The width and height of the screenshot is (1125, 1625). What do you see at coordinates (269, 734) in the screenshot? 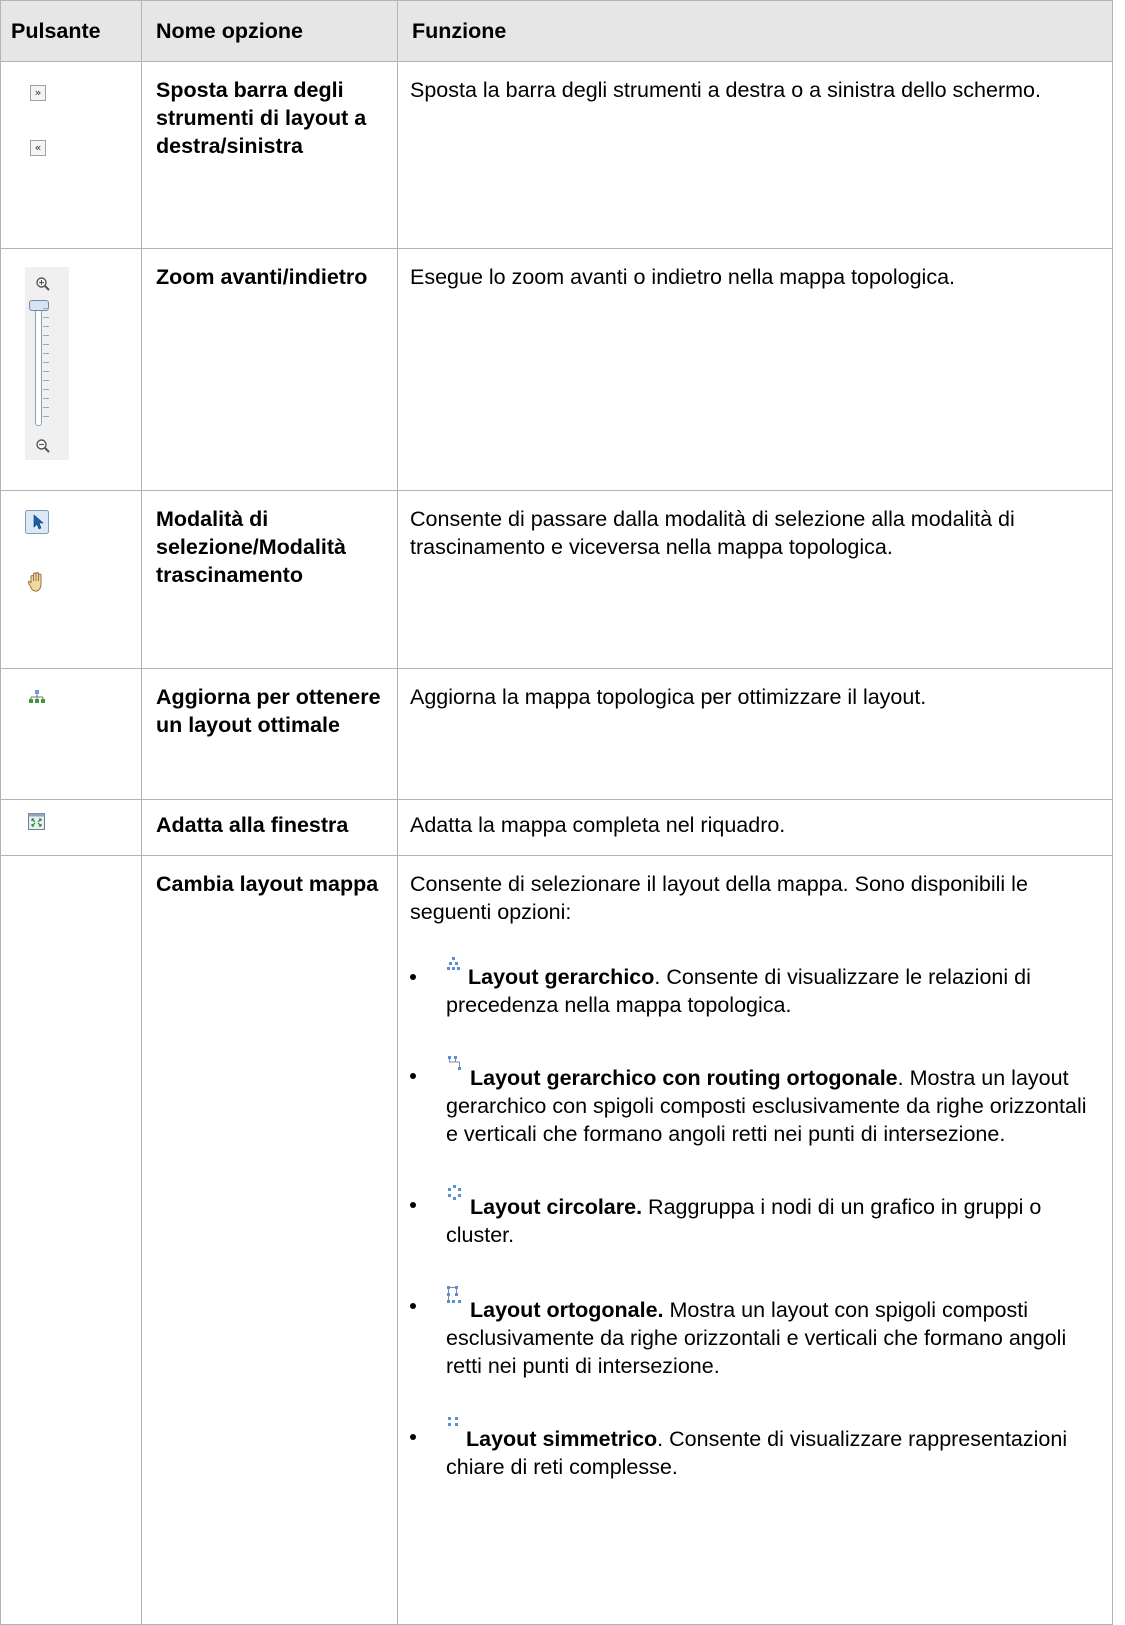
I see `option-name: Aggiorna per ottenere un layout ottimale` at bounding box center [269, 734].